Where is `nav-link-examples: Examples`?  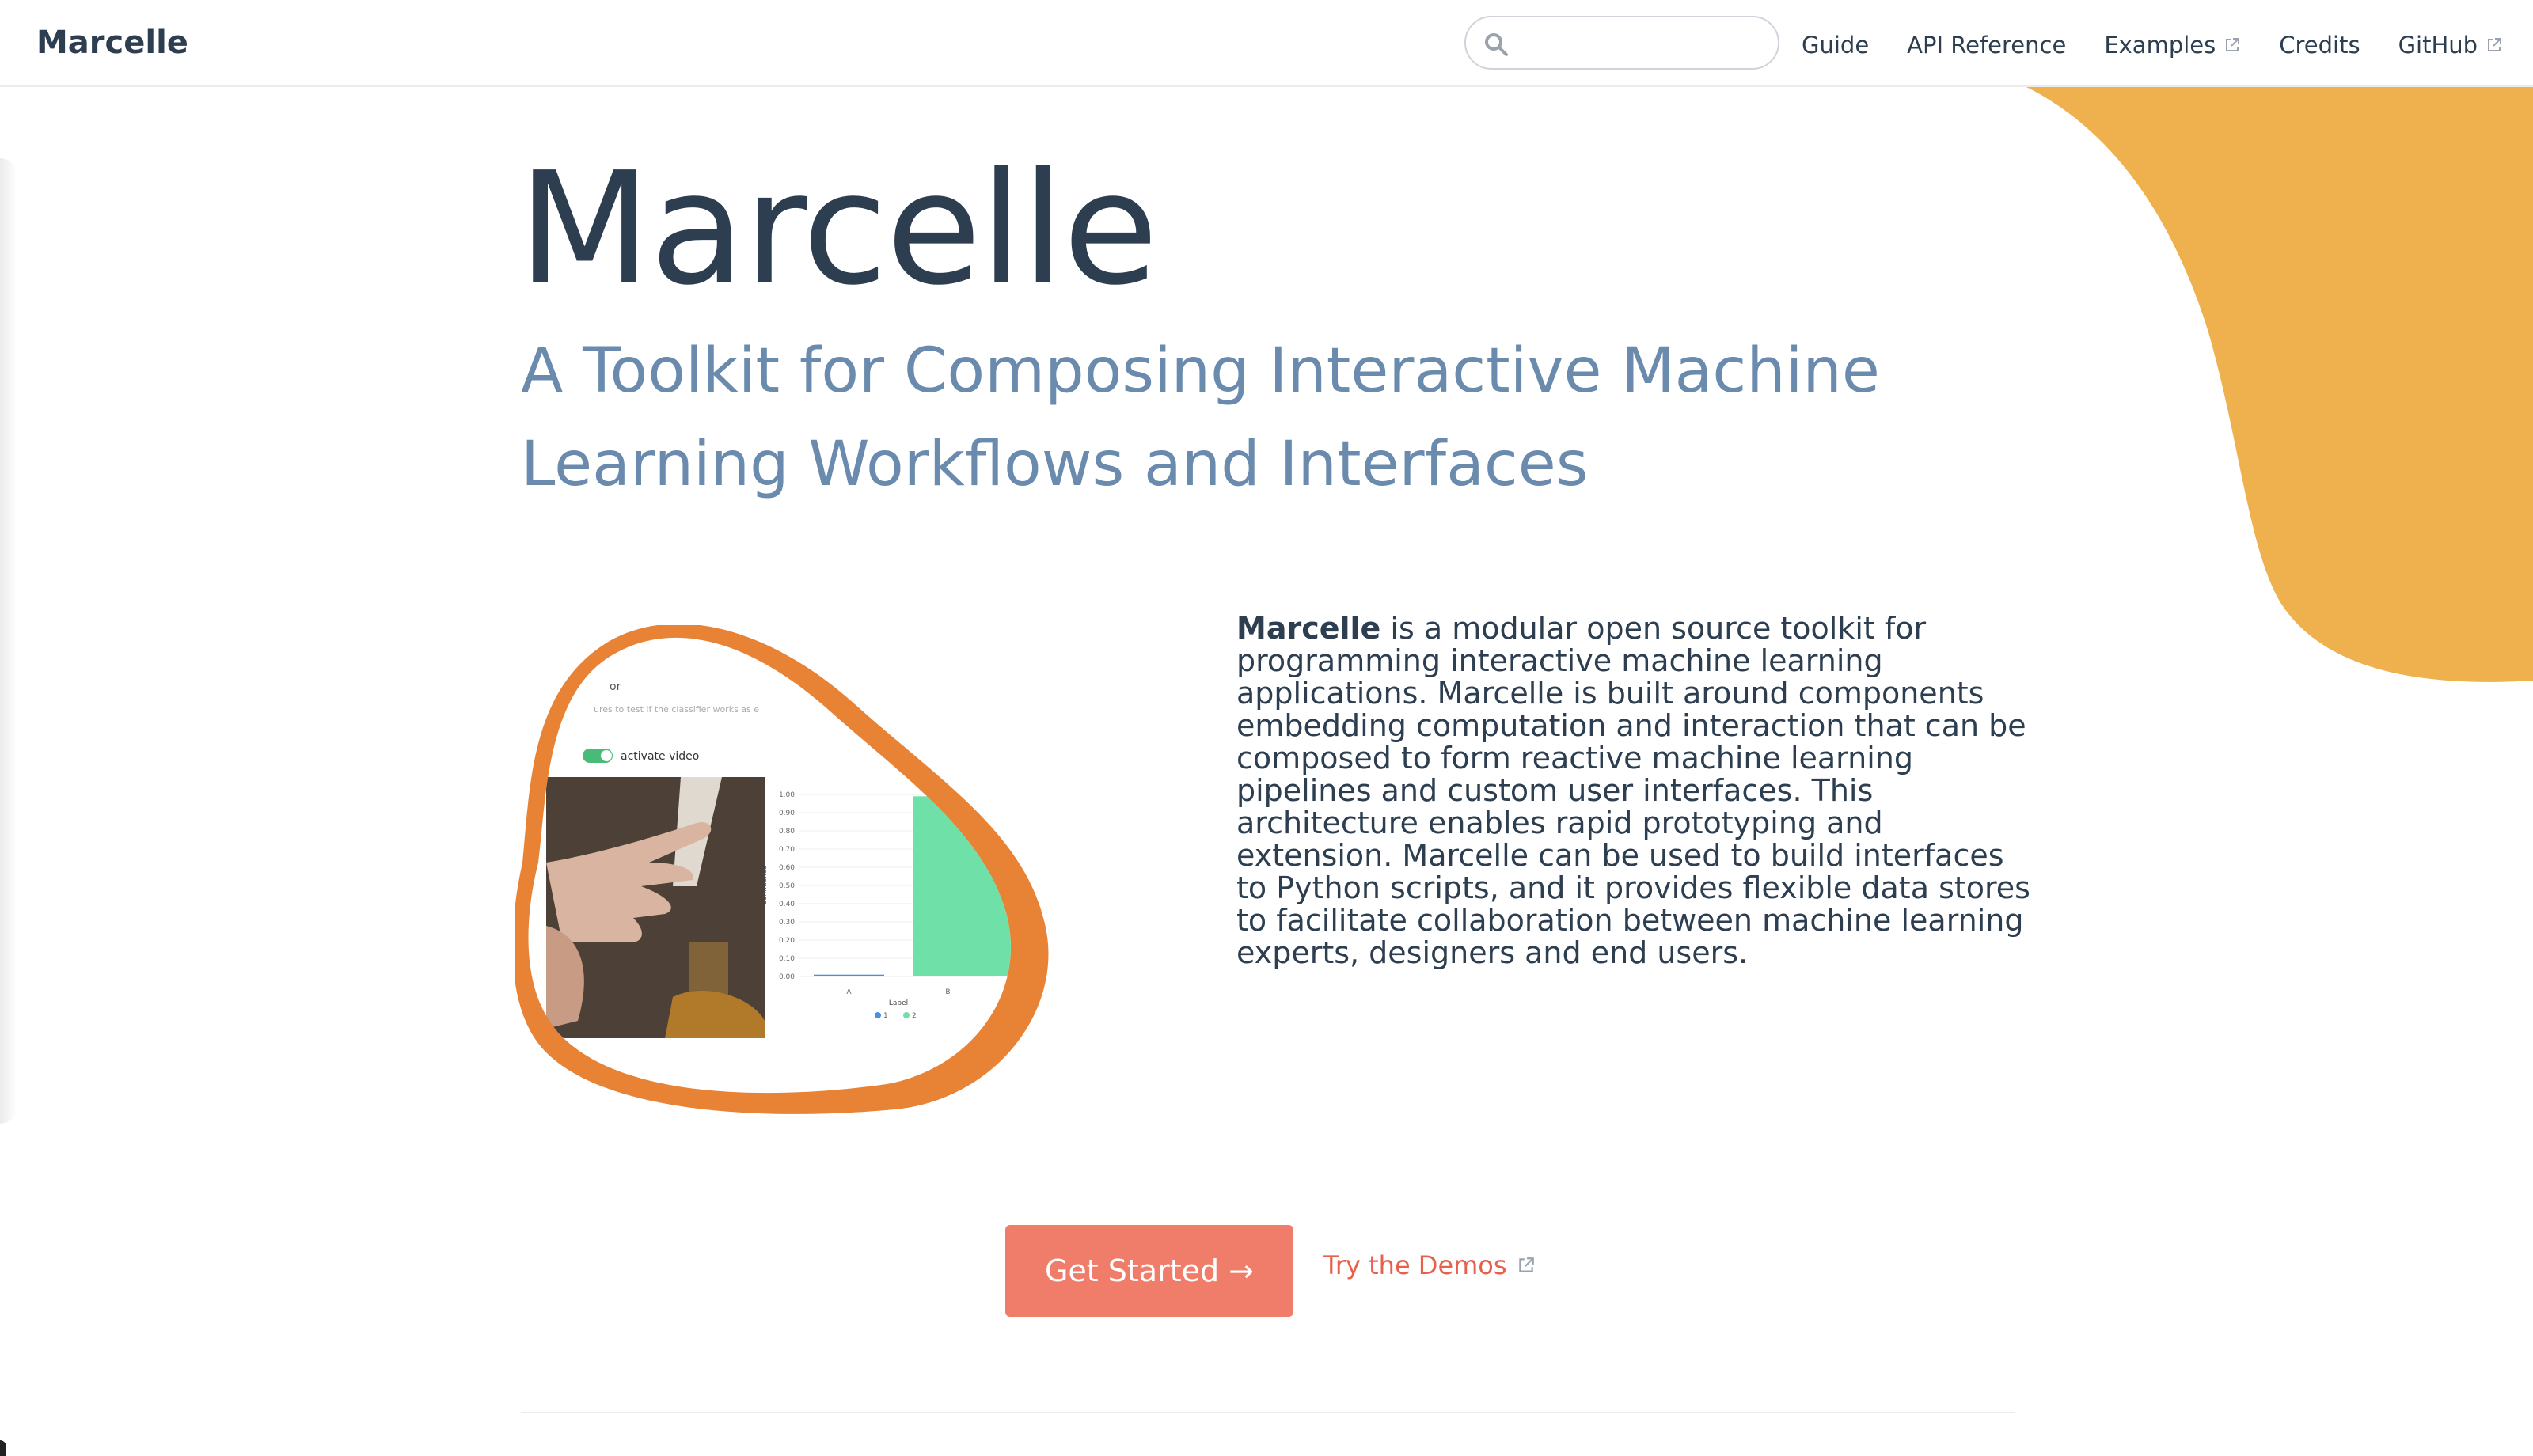 nav-link-examples: Examples is located at coordinates (2172, 45).